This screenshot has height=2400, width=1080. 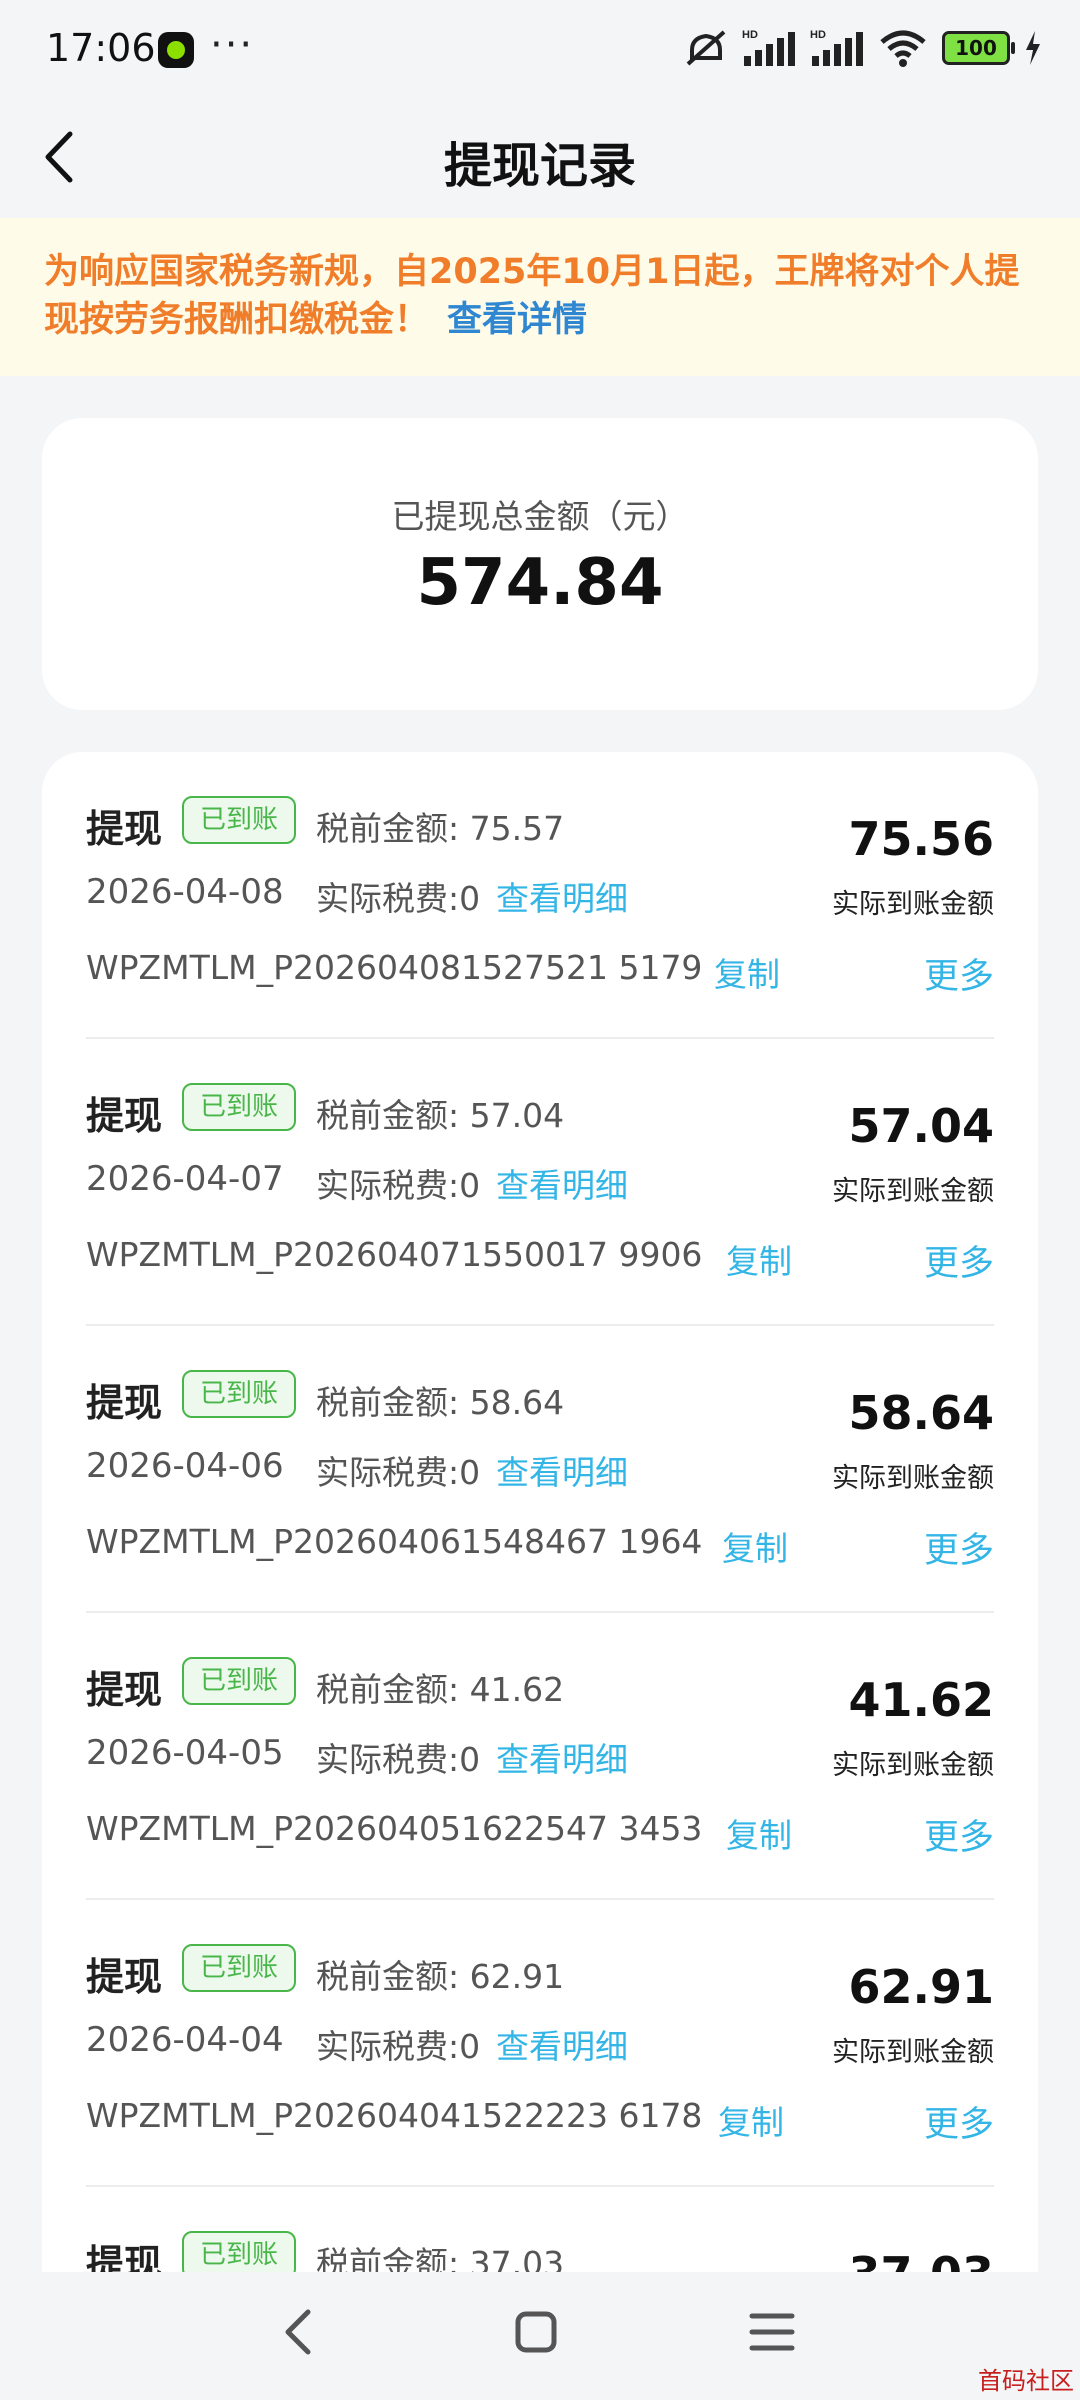 What do you see at coordinates (185, 1179) in the screenshot?
I see `record-date: 2026-04-07` at bounding box center [185, 1179].